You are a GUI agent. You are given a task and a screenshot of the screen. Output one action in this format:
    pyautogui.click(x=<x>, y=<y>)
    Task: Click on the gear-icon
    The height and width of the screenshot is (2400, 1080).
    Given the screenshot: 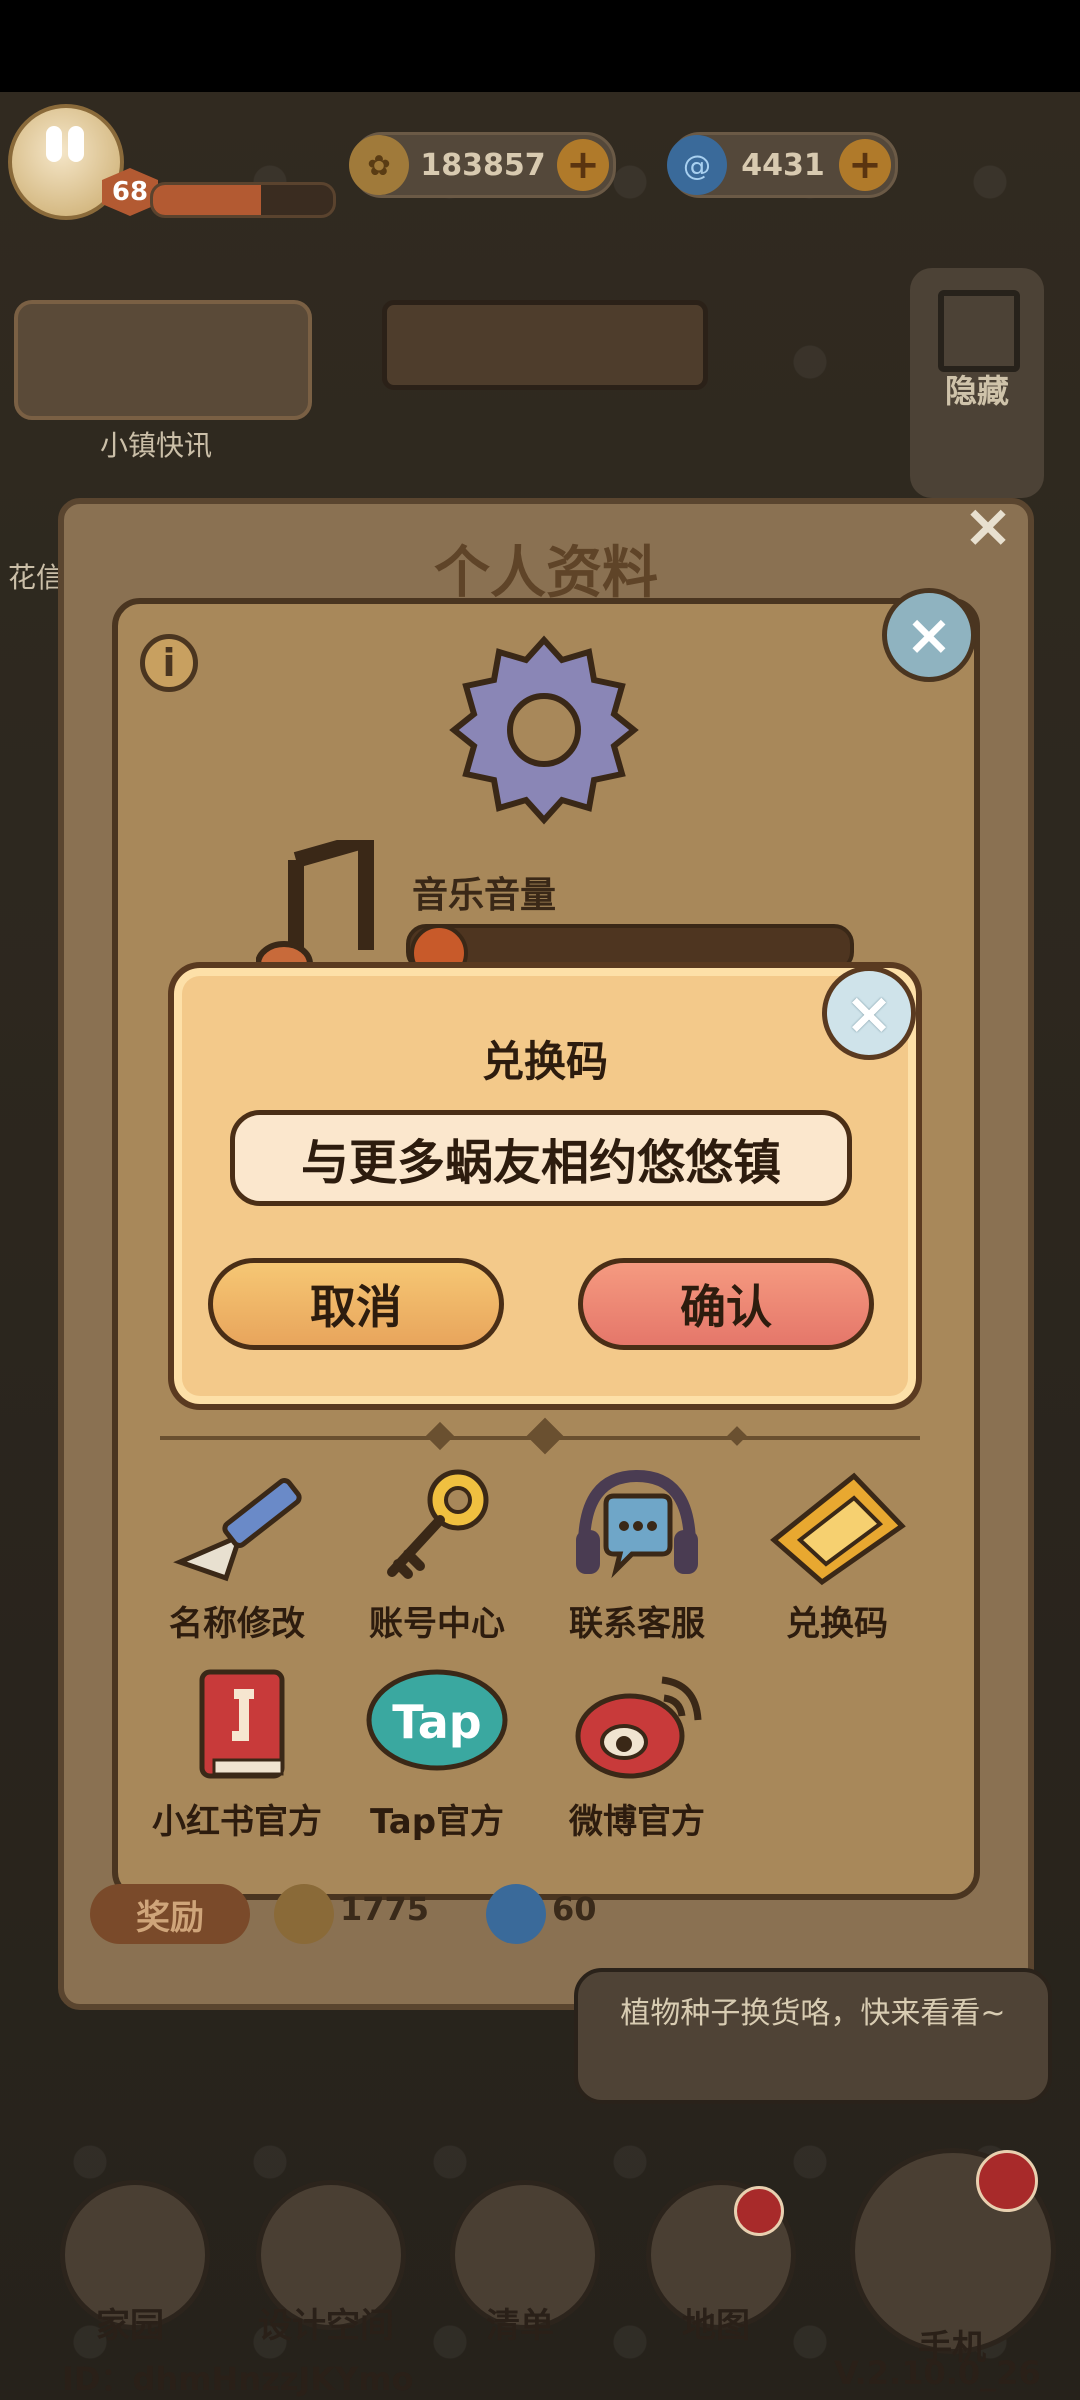 What is the action you would take?
    pyautogui.click(x=544, y=730)
    